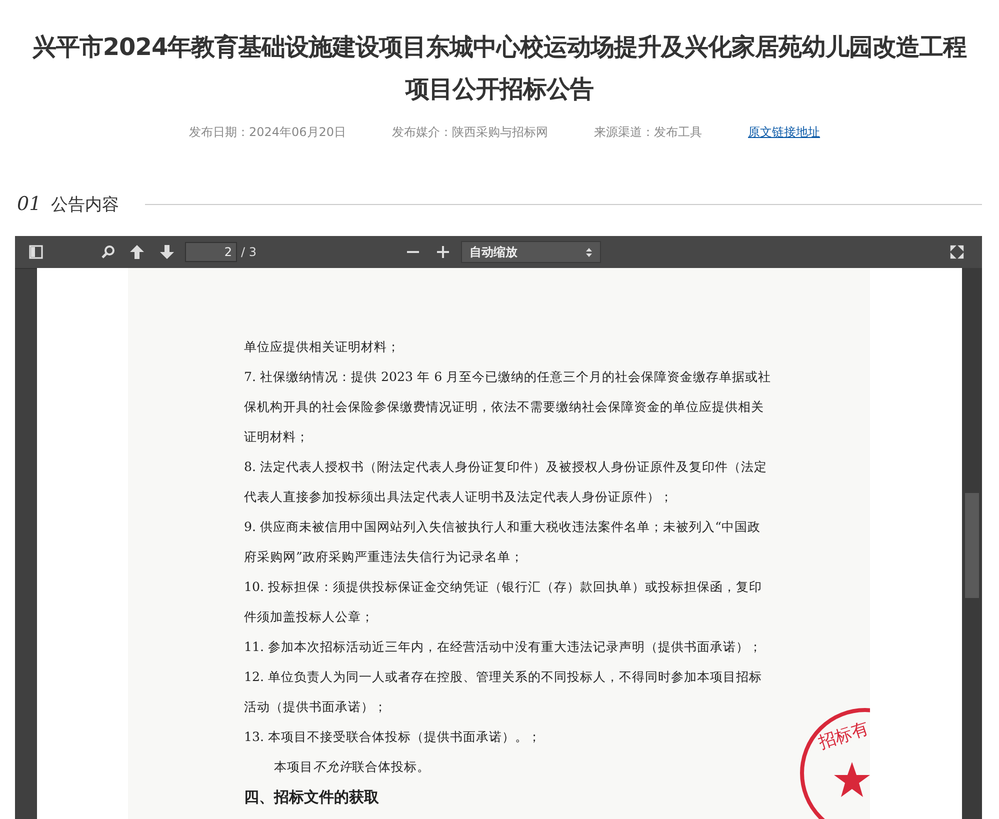 This screenshot has height=819, width=999. Describe the element at coordinates (167, 252) in the screenshot. I see `down-arrow-icon` at that location.